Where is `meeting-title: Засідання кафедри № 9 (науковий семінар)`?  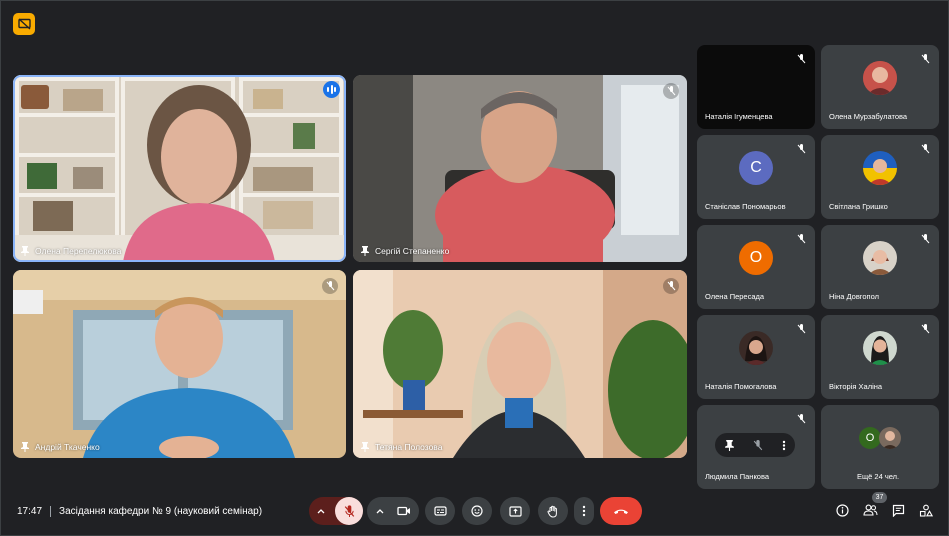 meeting-title: Засідання кафедри № 9 (науковий семінар) is located at coordinates (161, 511).